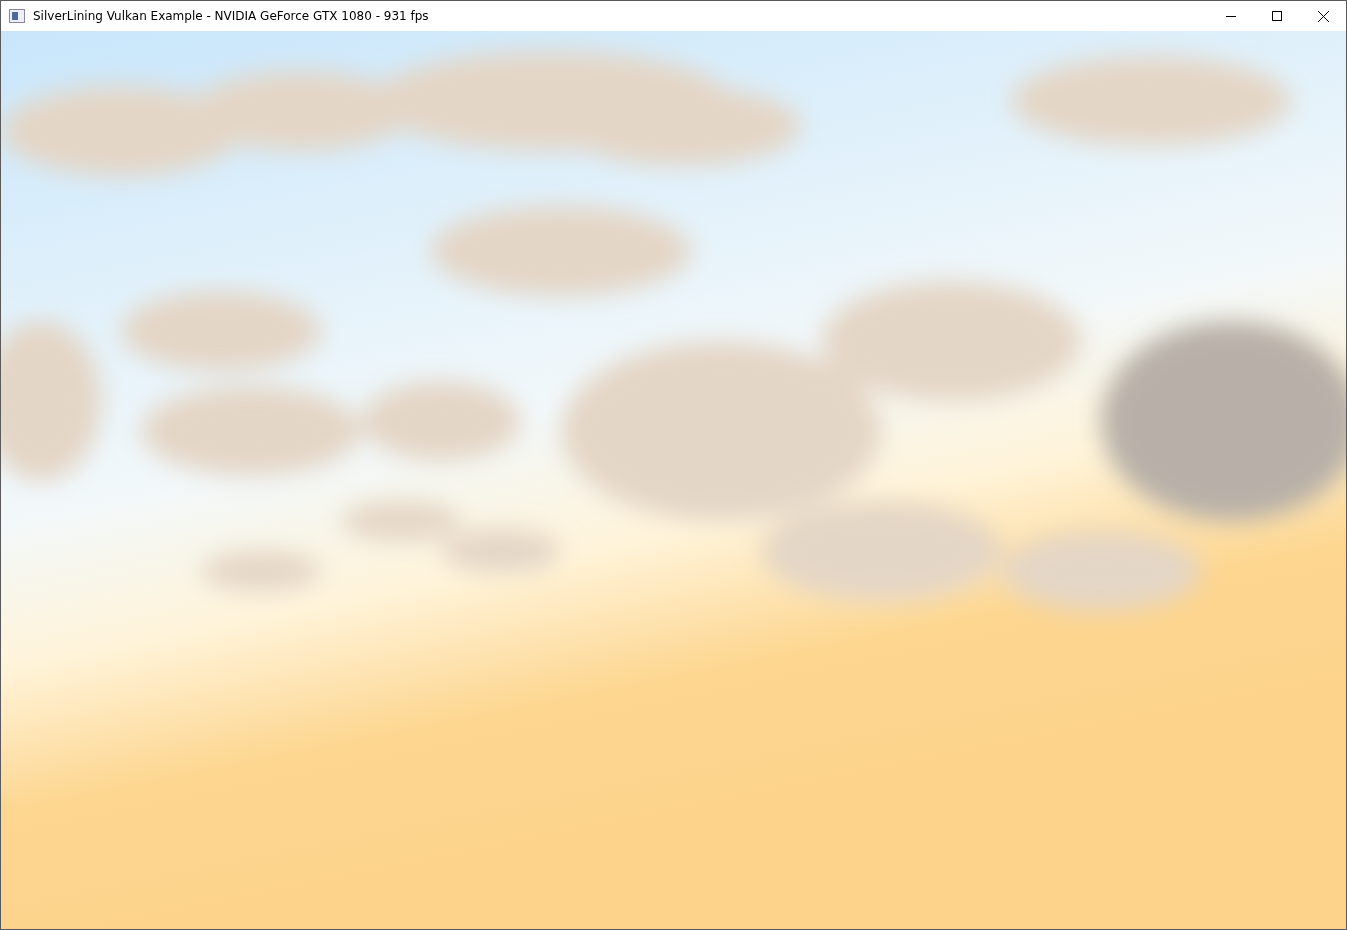 This screenshot has height=930, width=1347. Describe the element at coordinates (1231, 16) in the screenshot. I see `minimize-icon` at that location.